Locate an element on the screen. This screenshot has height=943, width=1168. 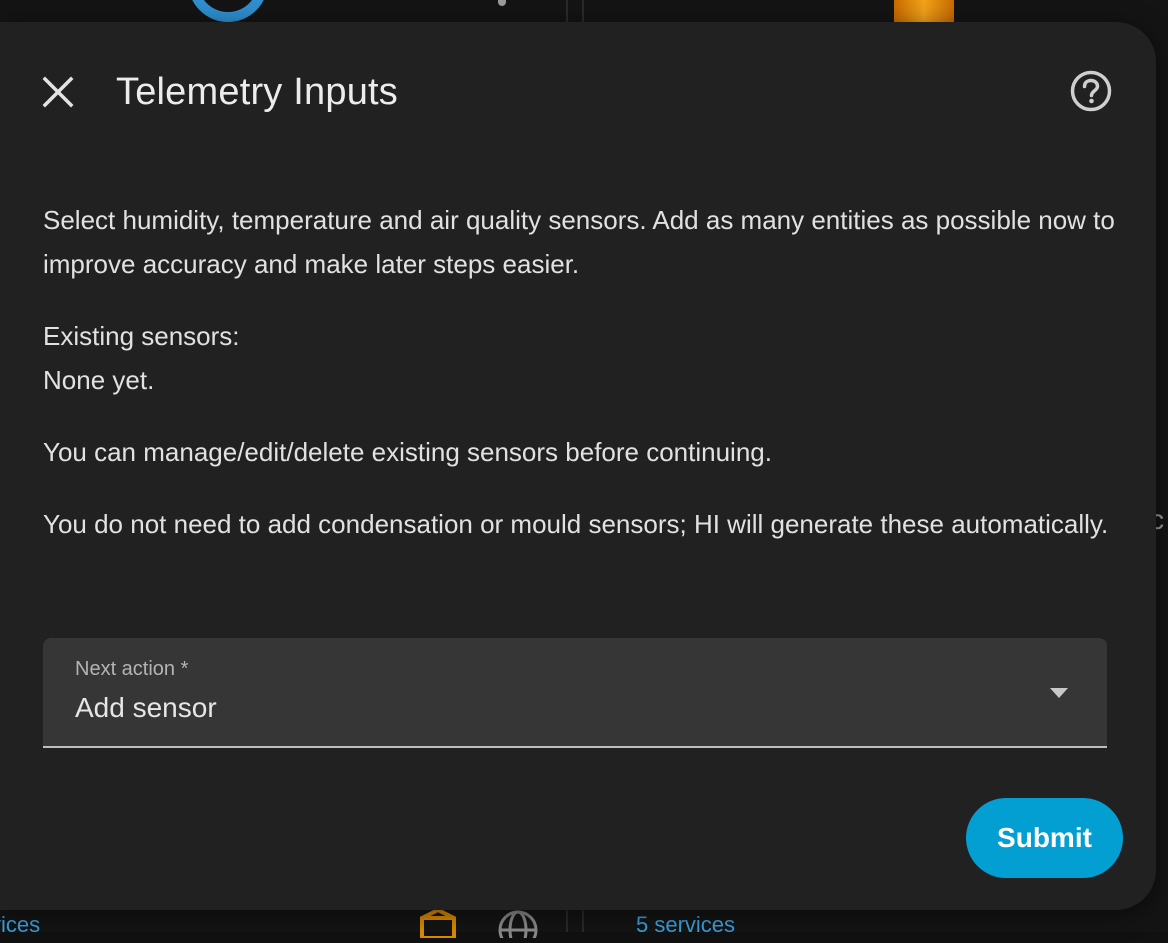
close-button is located at coordinates (58, 92).